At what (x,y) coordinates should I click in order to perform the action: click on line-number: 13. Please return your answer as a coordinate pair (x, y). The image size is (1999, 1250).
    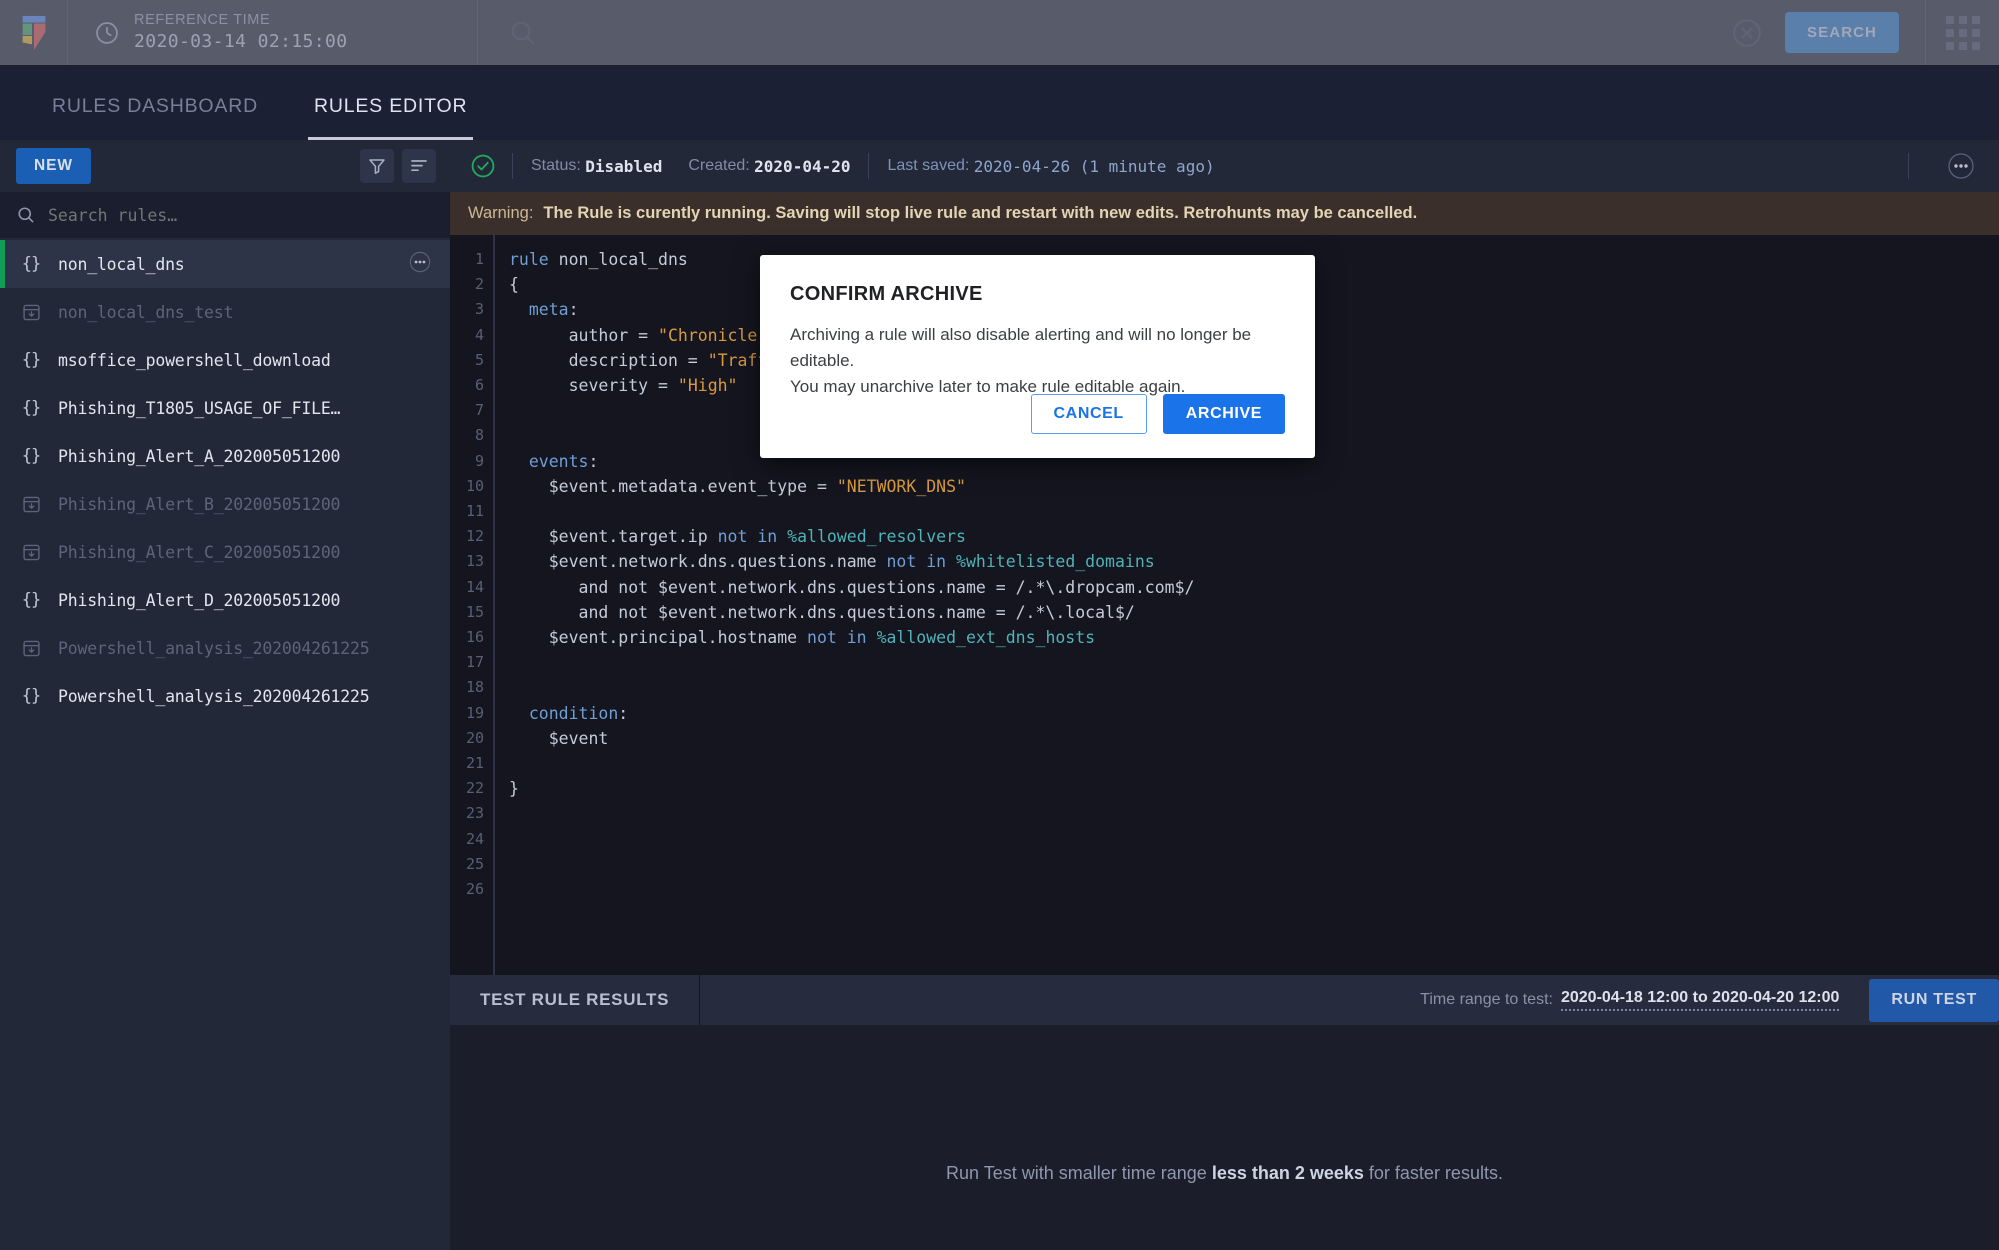
    Looking at the image, I should click on (474, 561).